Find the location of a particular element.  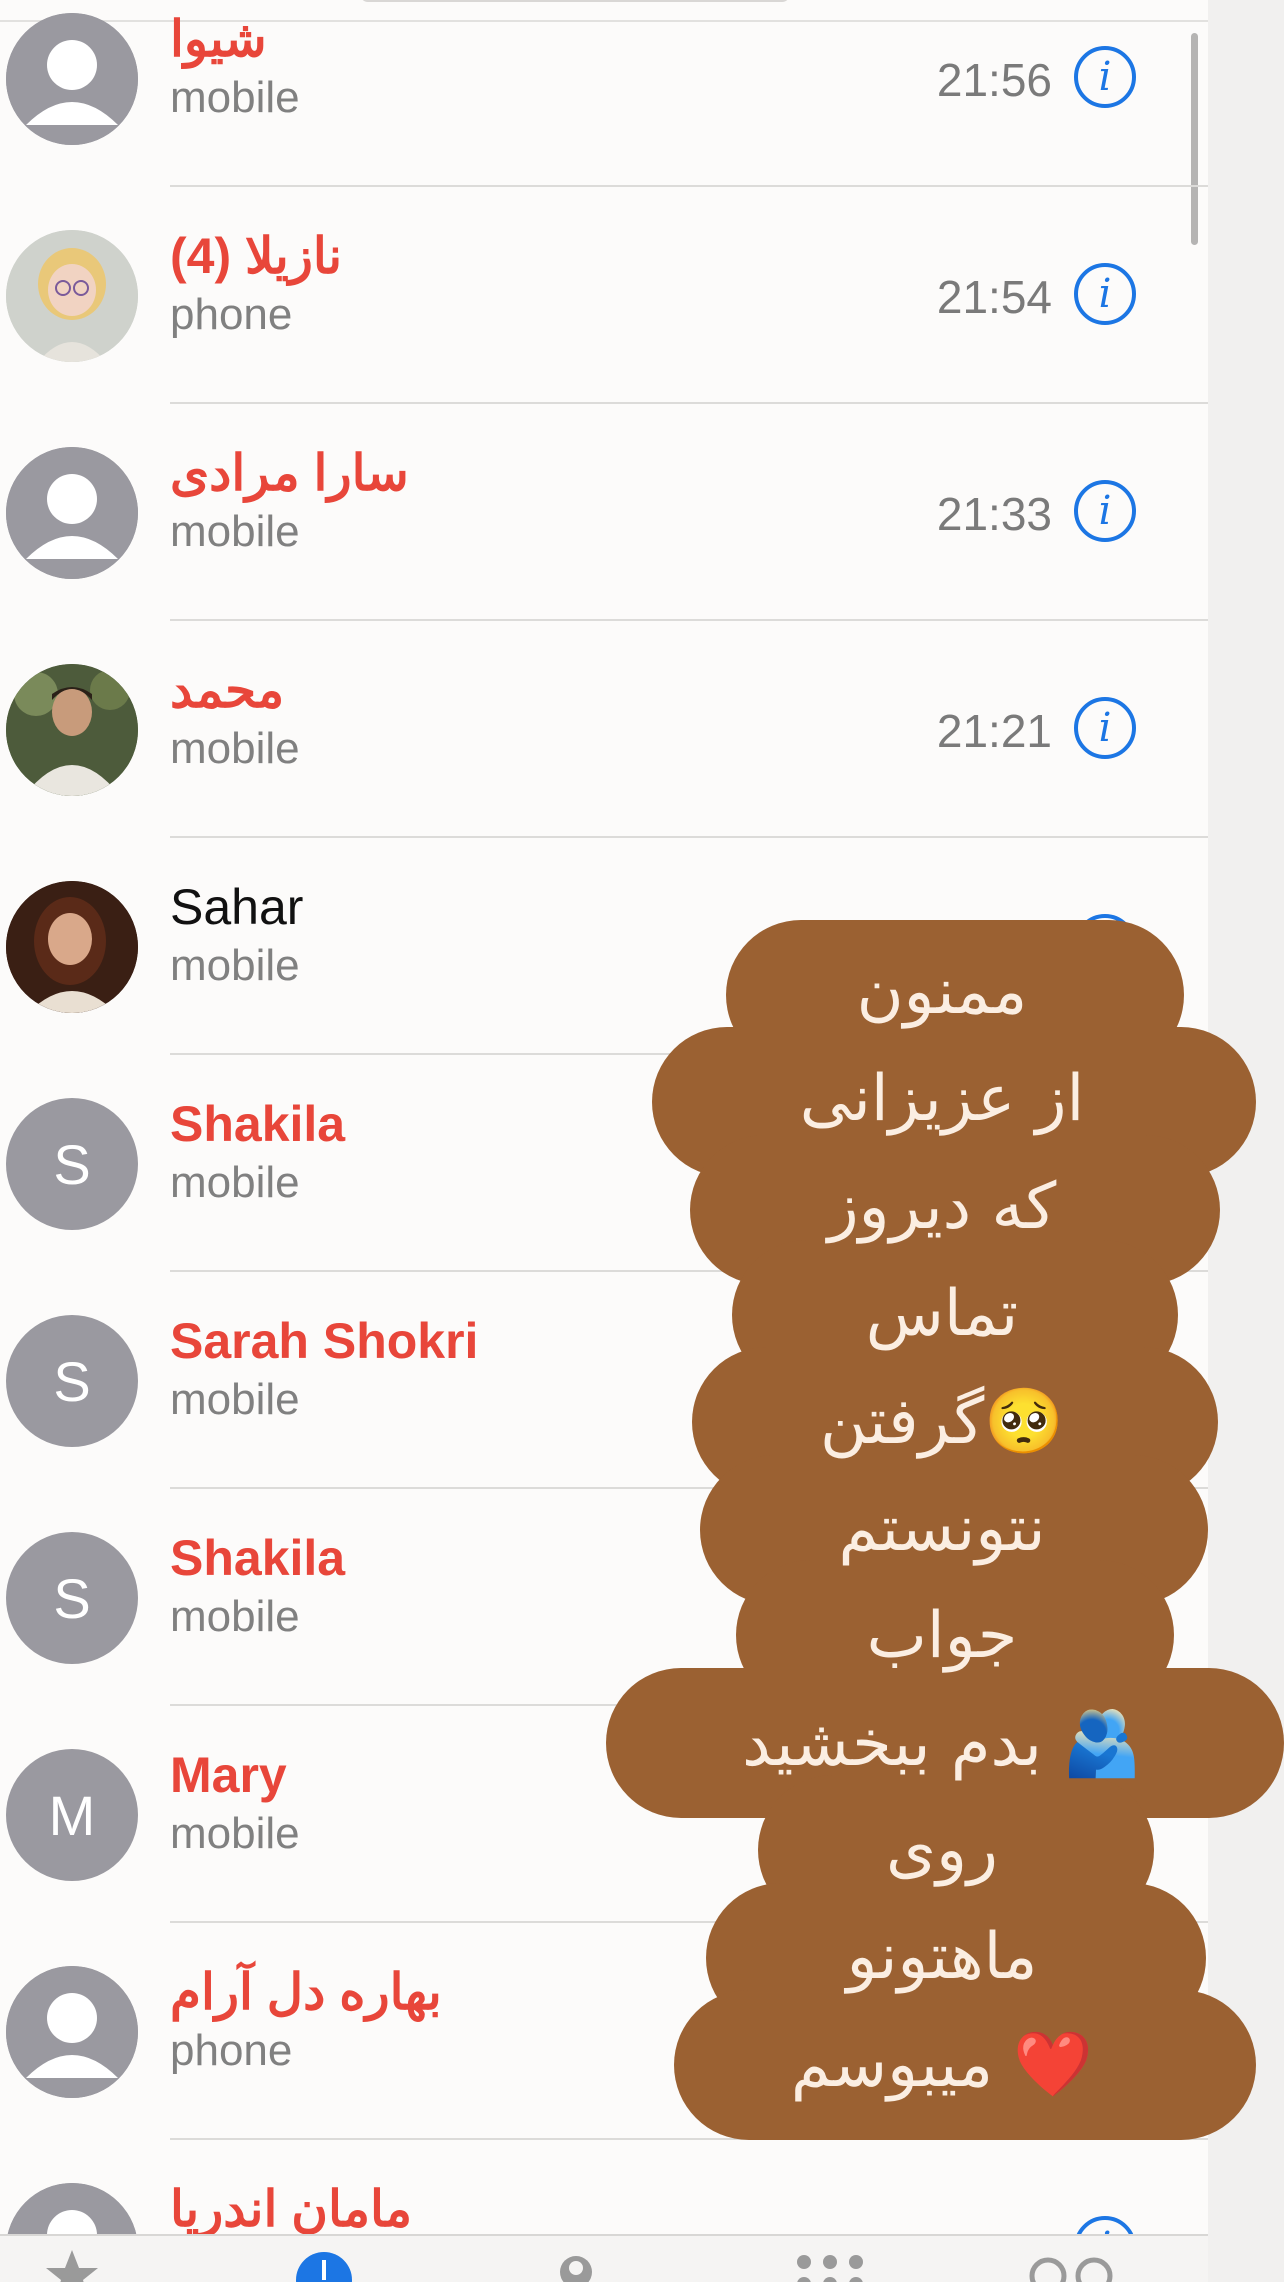

contact-name: شیوا is located at coordinates (218, 39).